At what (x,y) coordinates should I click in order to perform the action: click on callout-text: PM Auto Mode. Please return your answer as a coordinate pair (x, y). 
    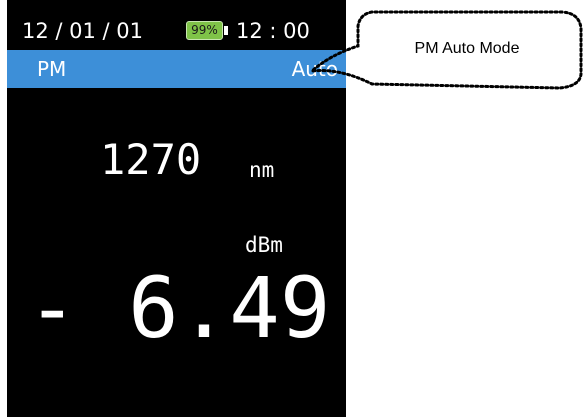
    Looking at the image, I should click on (467, 48).